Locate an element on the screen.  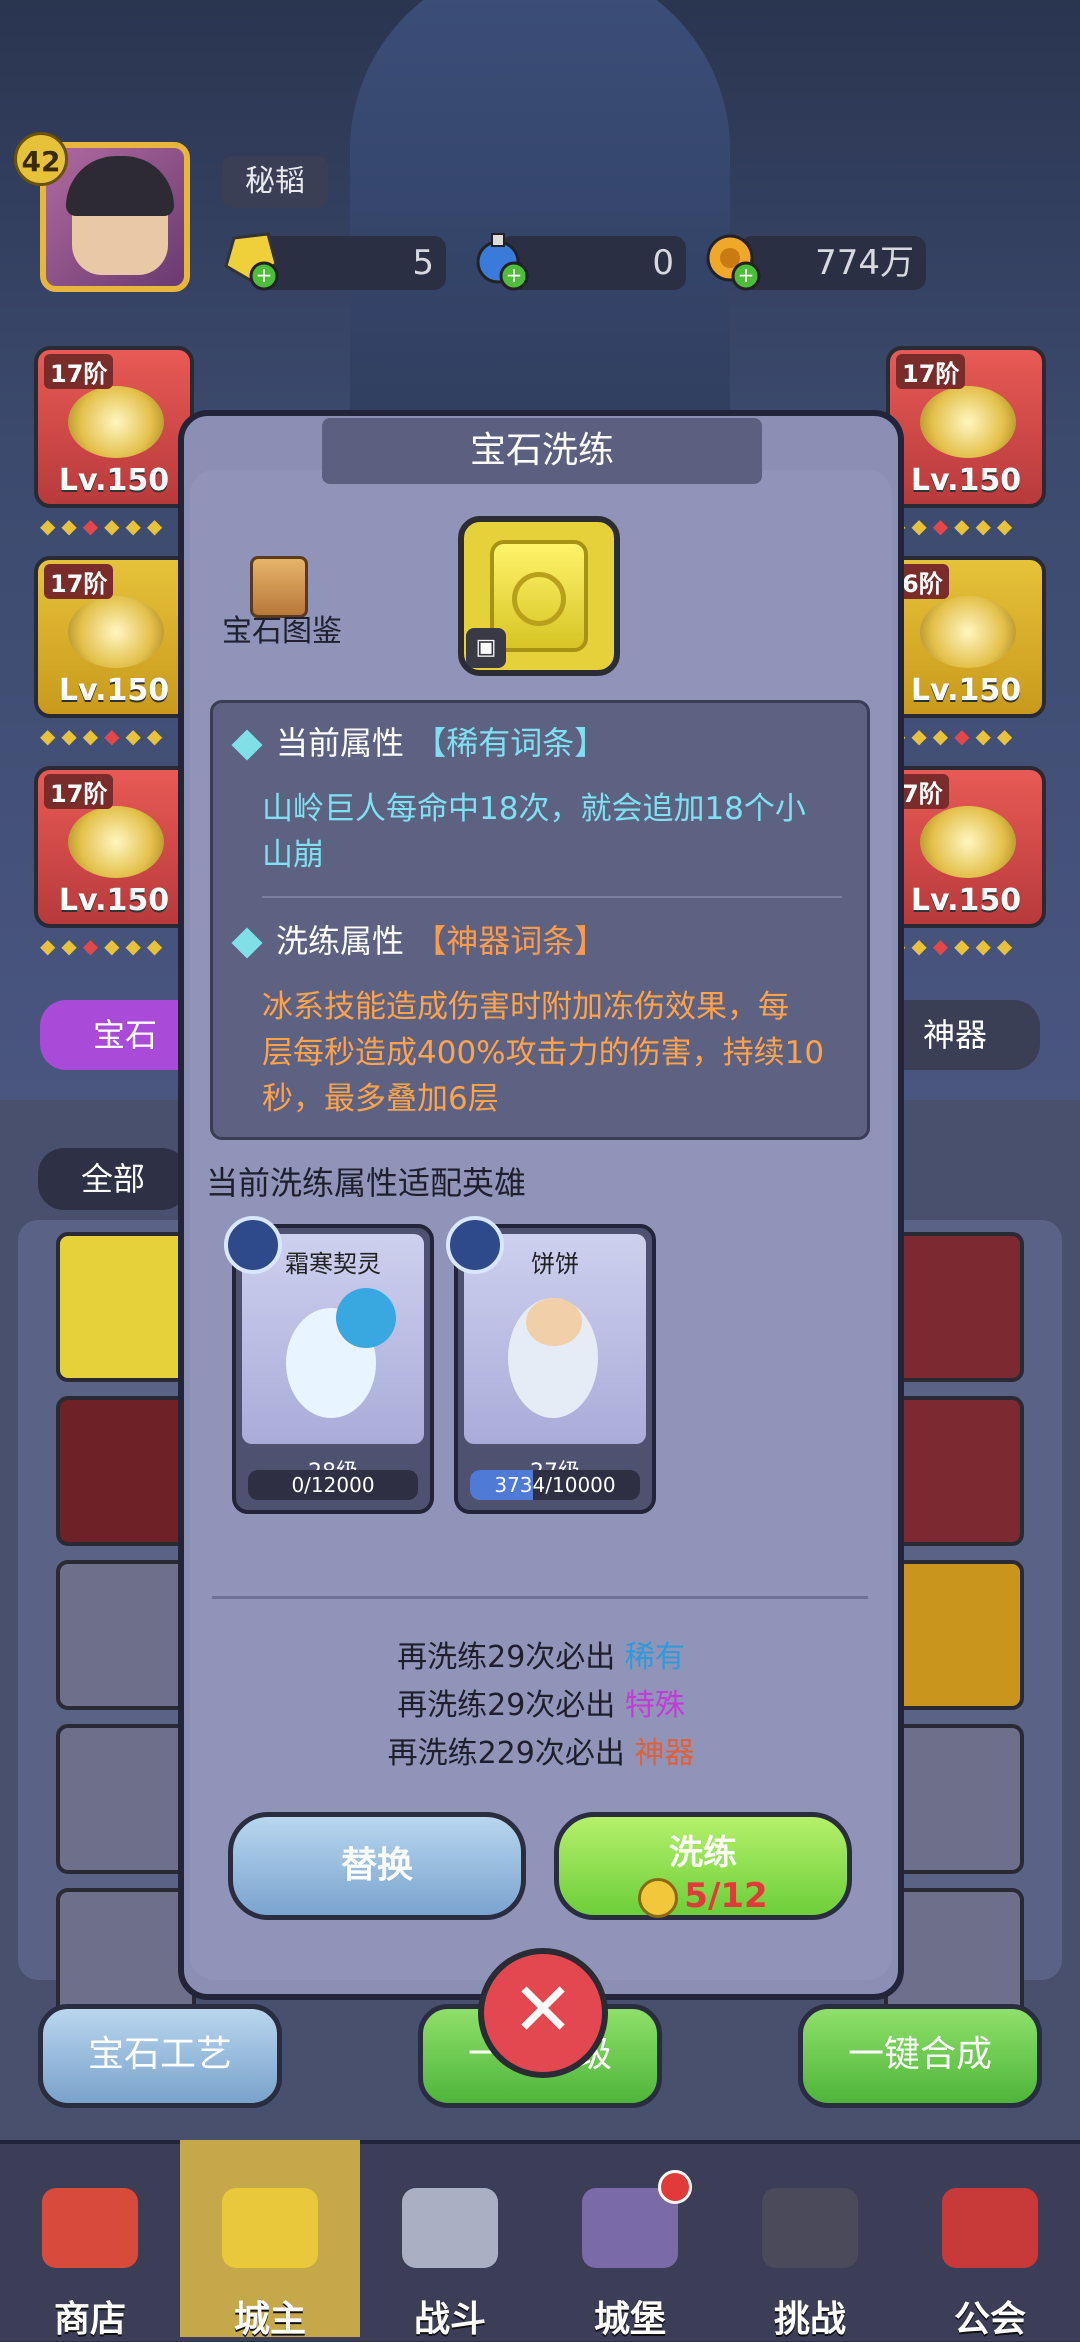
nav-label: 商店 is located at coordinates (89, 2319).